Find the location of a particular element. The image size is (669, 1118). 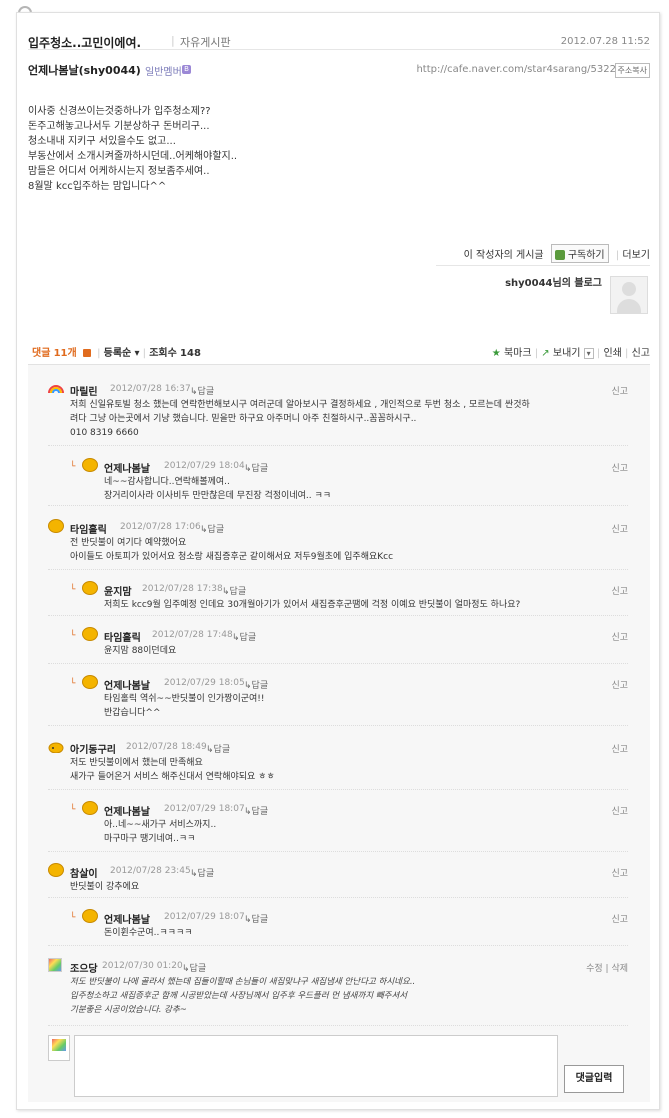

comment-input is located at coordinates (316, 1066).